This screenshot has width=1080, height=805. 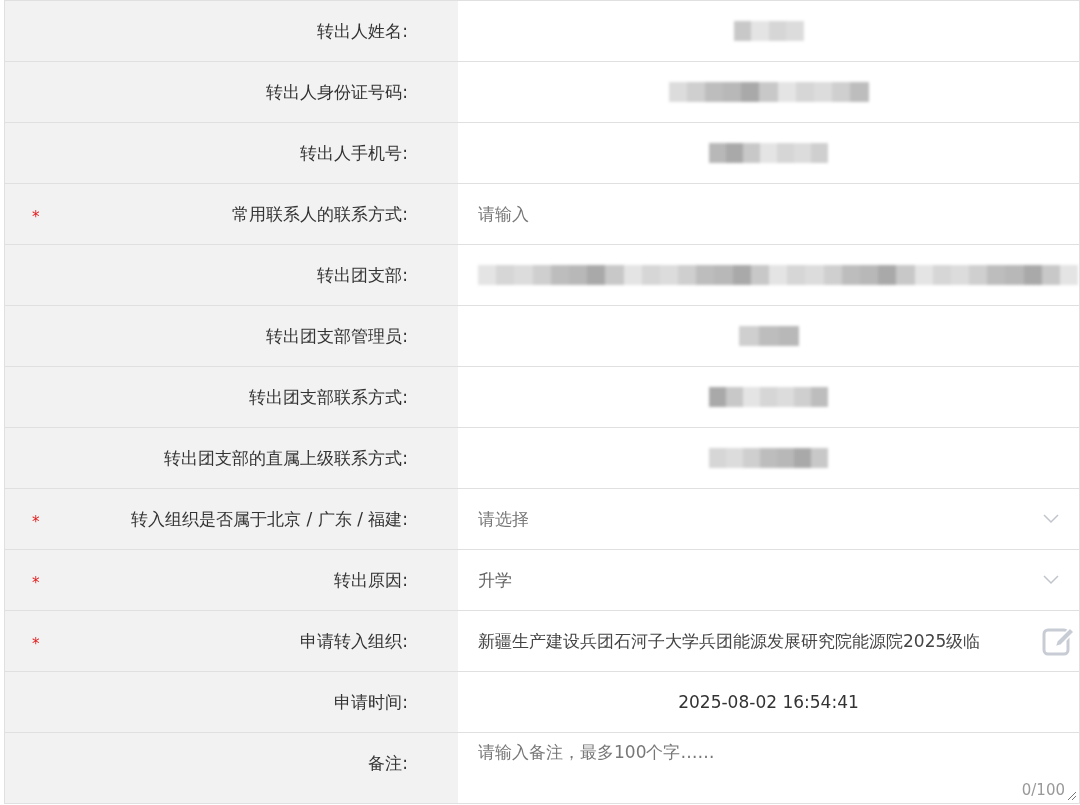 I want to click on field-label: 常用联系人的联系方式:, so click(x=320, y=214).